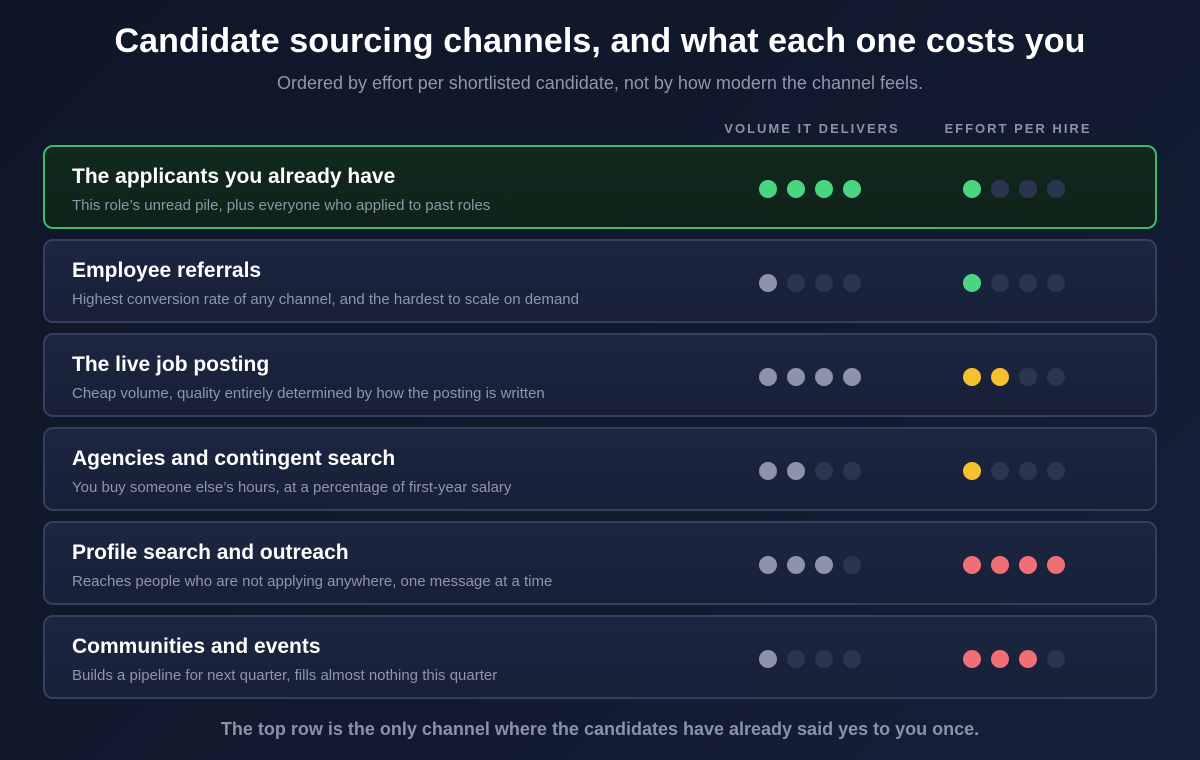  I want to click on column-header-volume: VOLUME IT DELIVERS, so click(812, 128).